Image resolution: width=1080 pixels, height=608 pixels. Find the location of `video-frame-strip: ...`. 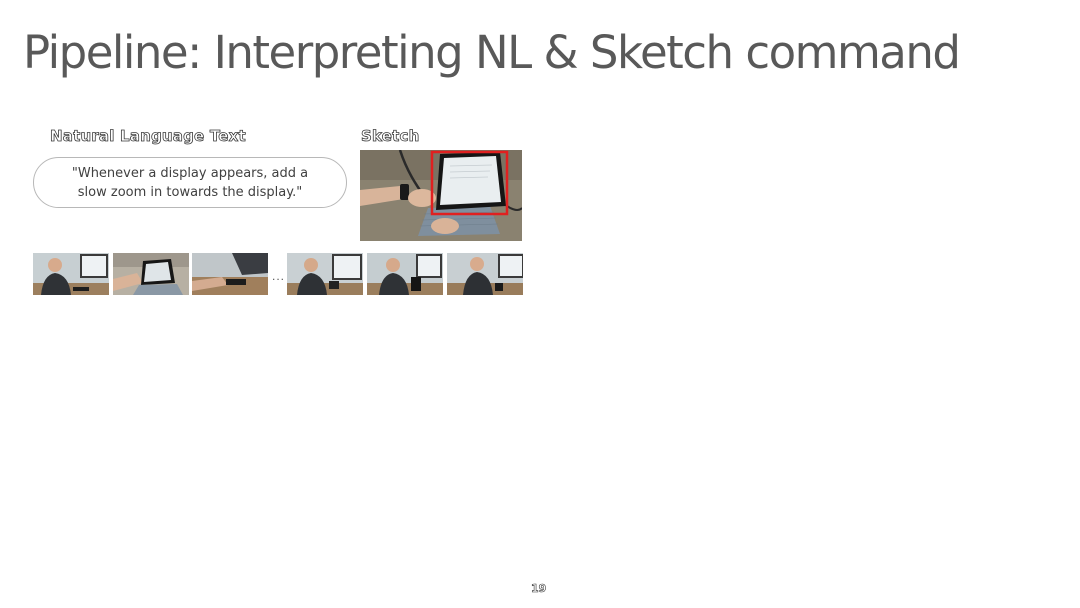

video-frame-strip: ... is located at coordinates (278, 274).